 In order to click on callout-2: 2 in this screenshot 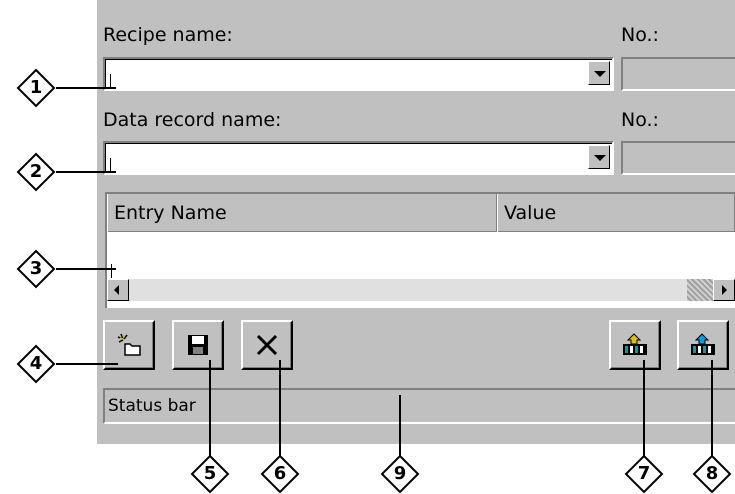, I will do `click(36, 172)`.